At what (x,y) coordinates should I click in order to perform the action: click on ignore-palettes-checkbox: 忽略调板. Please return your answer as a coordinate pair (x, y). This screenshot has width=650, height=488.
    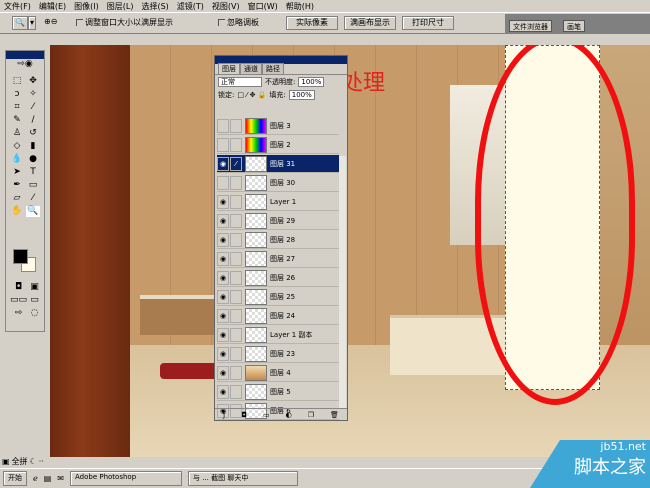
    Looking at the image, I should click on (238, 22).